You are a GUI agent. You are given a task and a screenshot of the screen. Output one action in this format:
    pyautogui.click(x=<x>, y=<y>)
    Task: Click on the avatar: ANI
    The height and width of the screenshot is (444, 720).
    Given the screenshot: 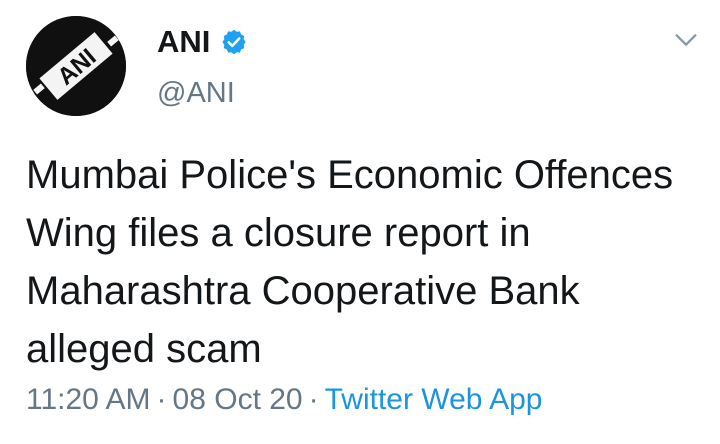 What is the action you would take?
    pyautogui.click(x=76, y=66)
    